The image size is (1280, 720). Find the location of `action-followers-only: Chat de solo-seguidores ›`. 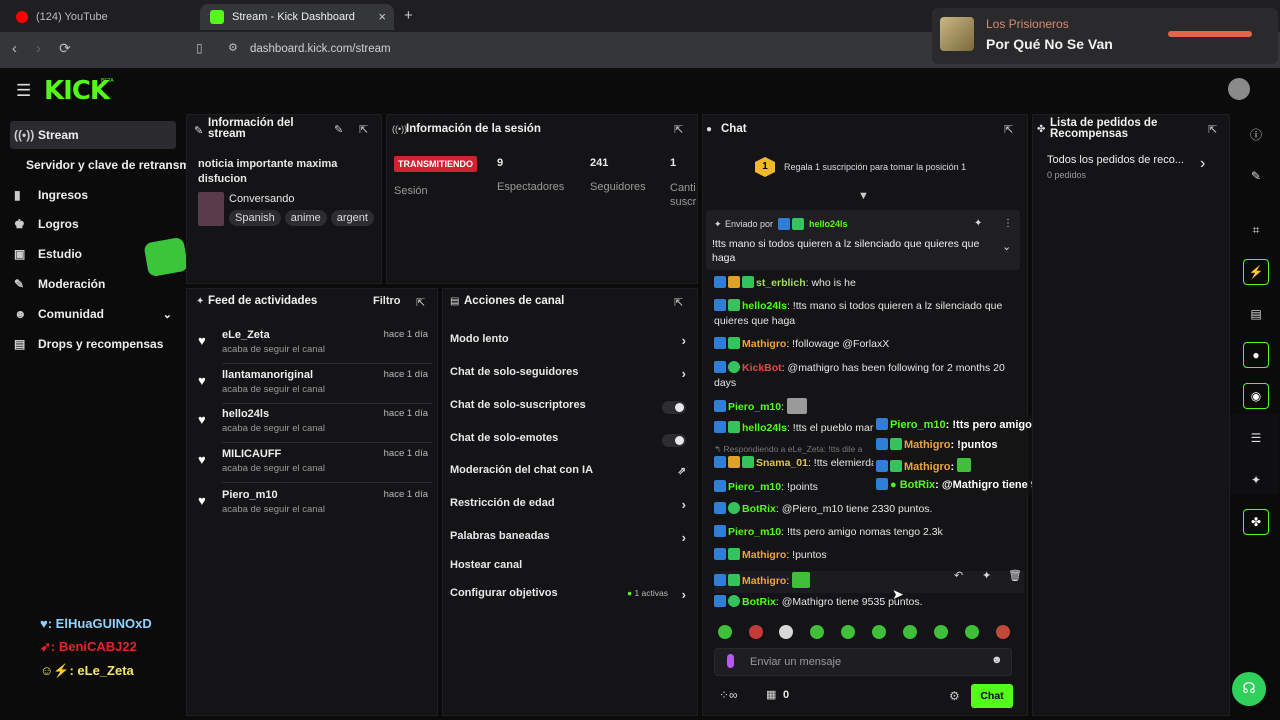

action-followers-only: Chat de solo-seguidores › is located at coordinates (570, 377).